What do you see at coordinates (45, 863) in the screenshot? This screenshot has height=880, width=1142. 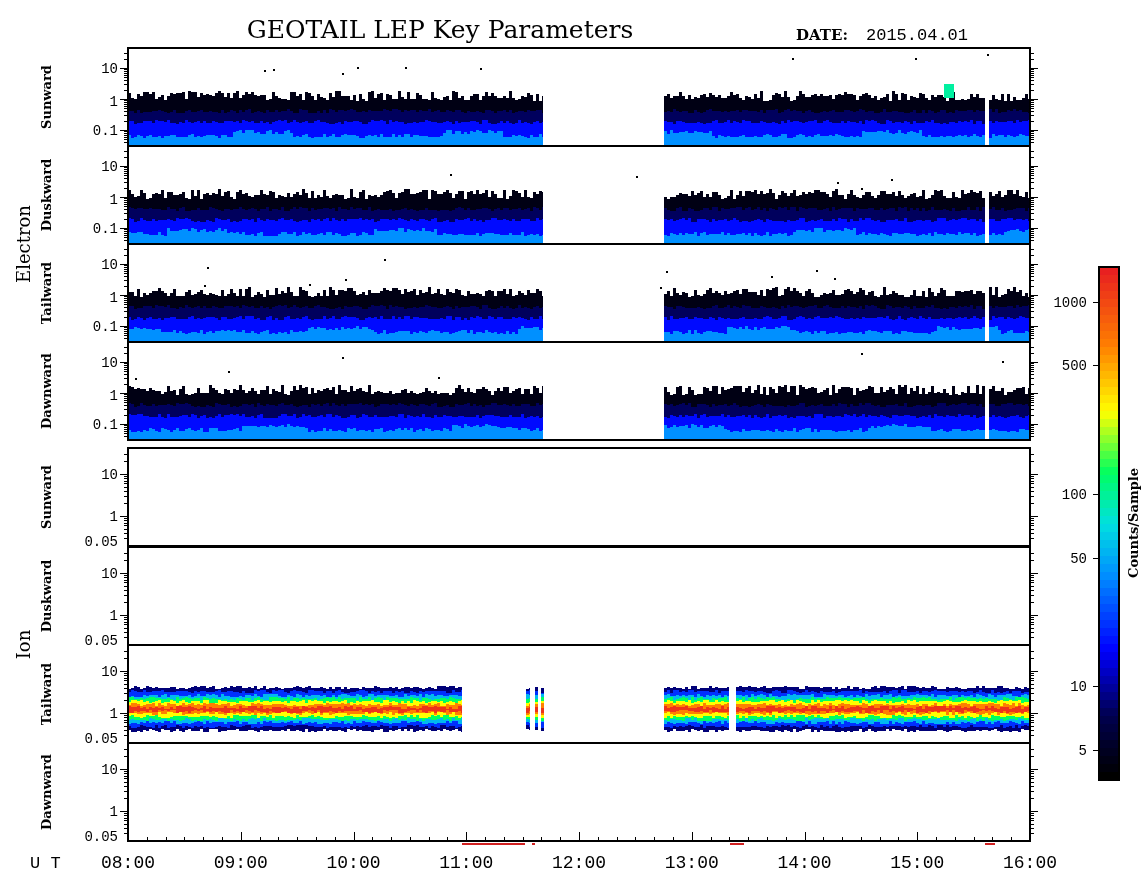 I see `x-axis-label: U T` at bounding box center [45, 863].